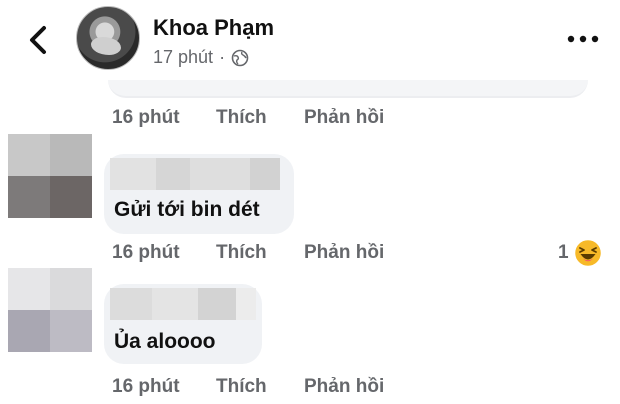 This screenshot has width=620, height=404. What do you see at coordinates (348, 89) in the screenshot?
I see `previous-comment-bubble-edge` at bounding box center [348, 89].